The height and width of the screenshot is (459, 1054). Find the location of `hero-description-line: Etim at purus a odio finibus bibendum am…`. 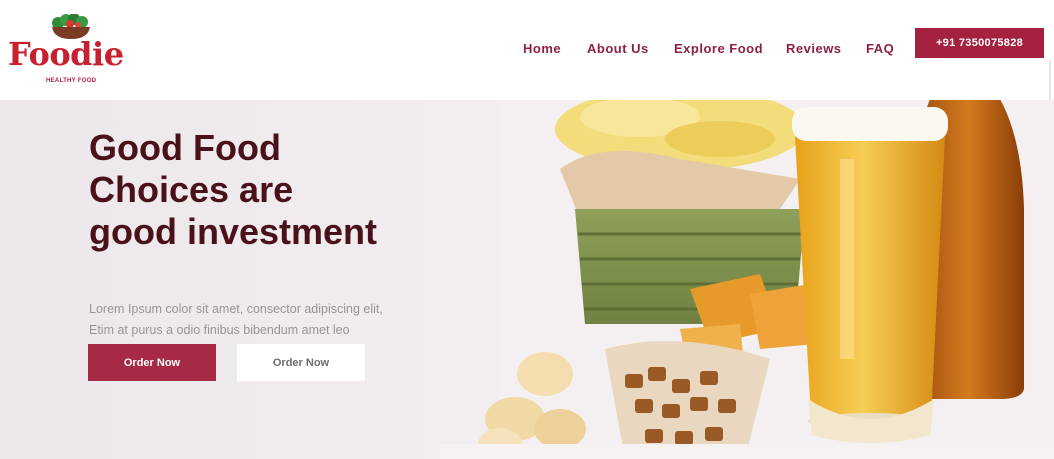

hero-description-line: Etim at purus a odio finibus bibendum am… is located at coordinates (219, 329).